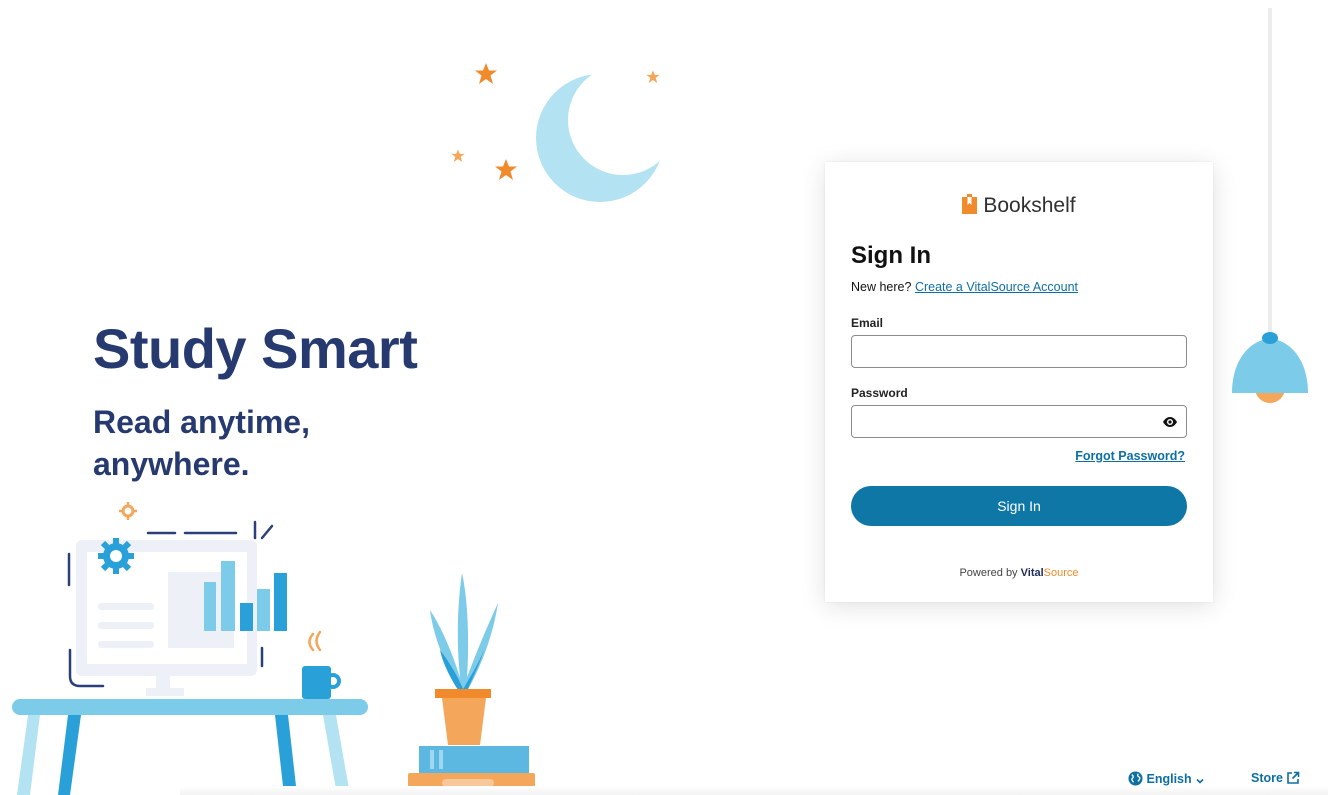 The width and height of the screenshot is (1328, 795). I want to click on brand-name: Bookshelf, so click(1029, 205).